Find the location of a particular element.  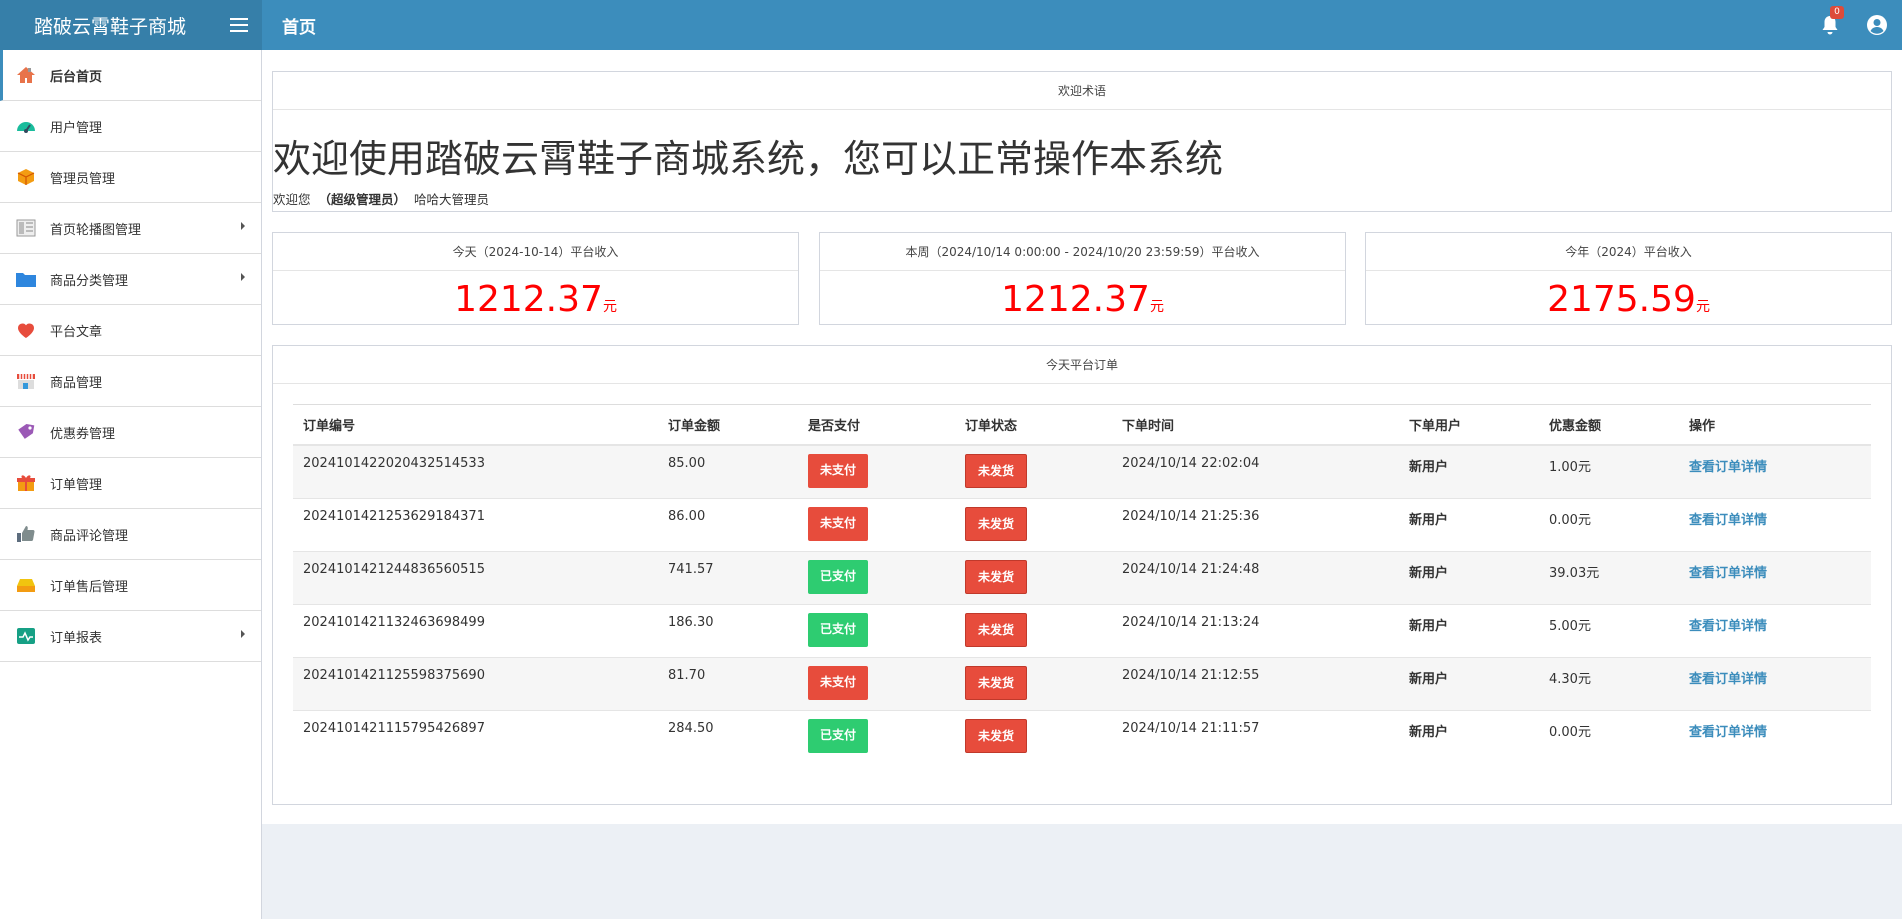

col-discount: 优惠金额 is located at coordinates (1609, 425).